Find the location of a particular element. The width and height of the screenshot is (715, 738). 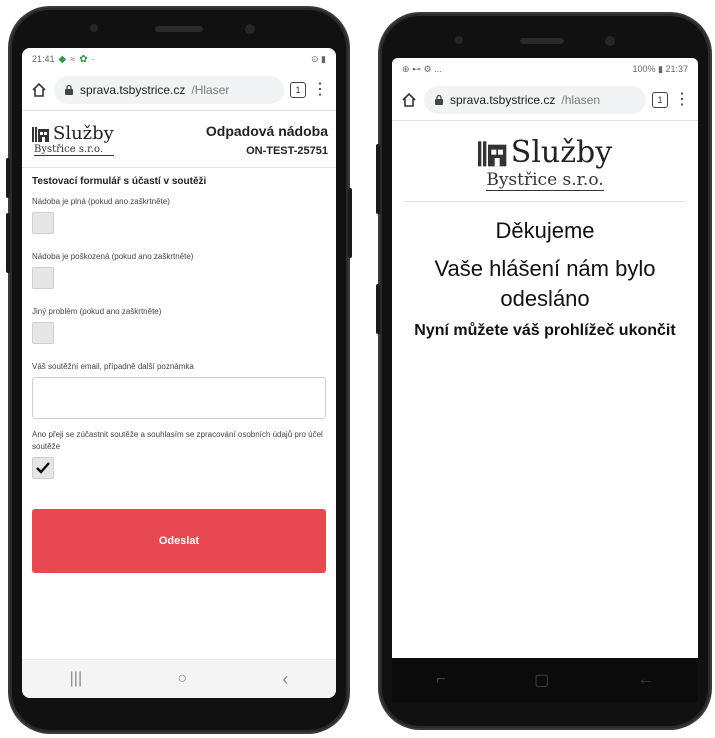

checkbox-other is located at coordinates (43, 333).